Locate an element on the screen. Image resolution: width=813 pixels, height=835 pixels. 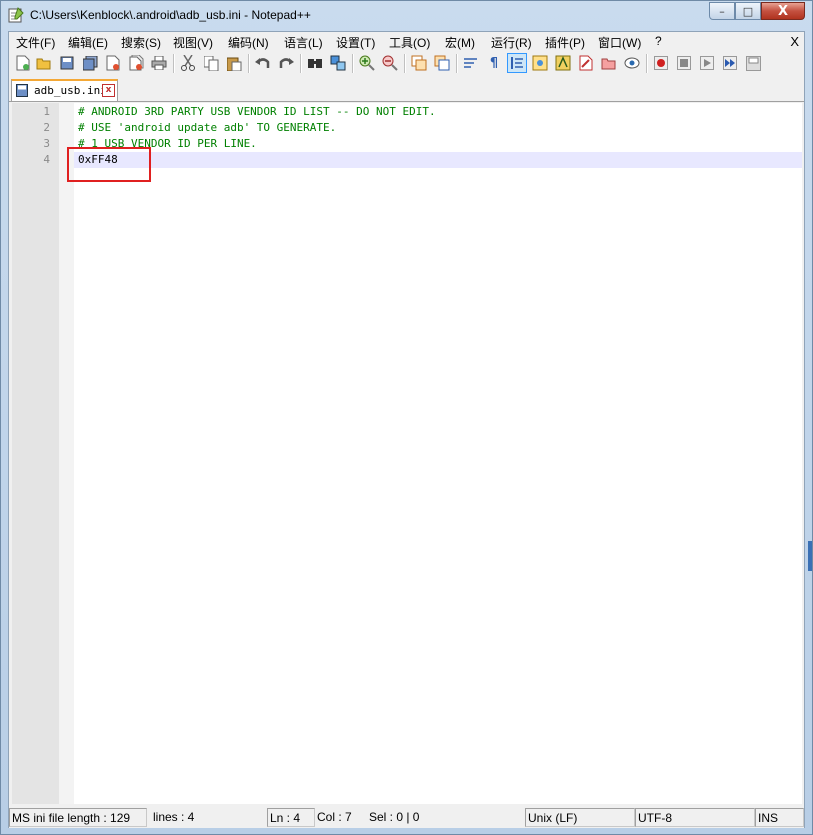
toolbar: ¶ is located at coordinates (406, 63).